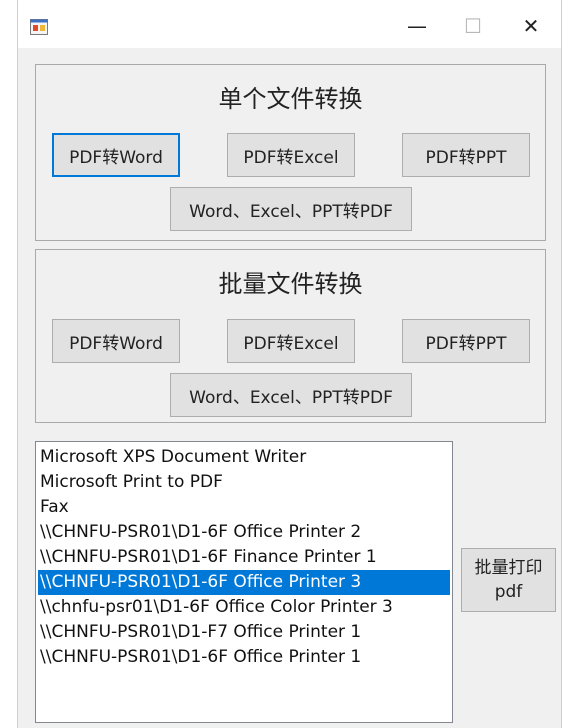 The height and width of the screenshot is (728, 579). What do you see at coordinates (244, 507) in the screenshot?
I see `printer-list-item: Fax` at bounding box center [244, 507].